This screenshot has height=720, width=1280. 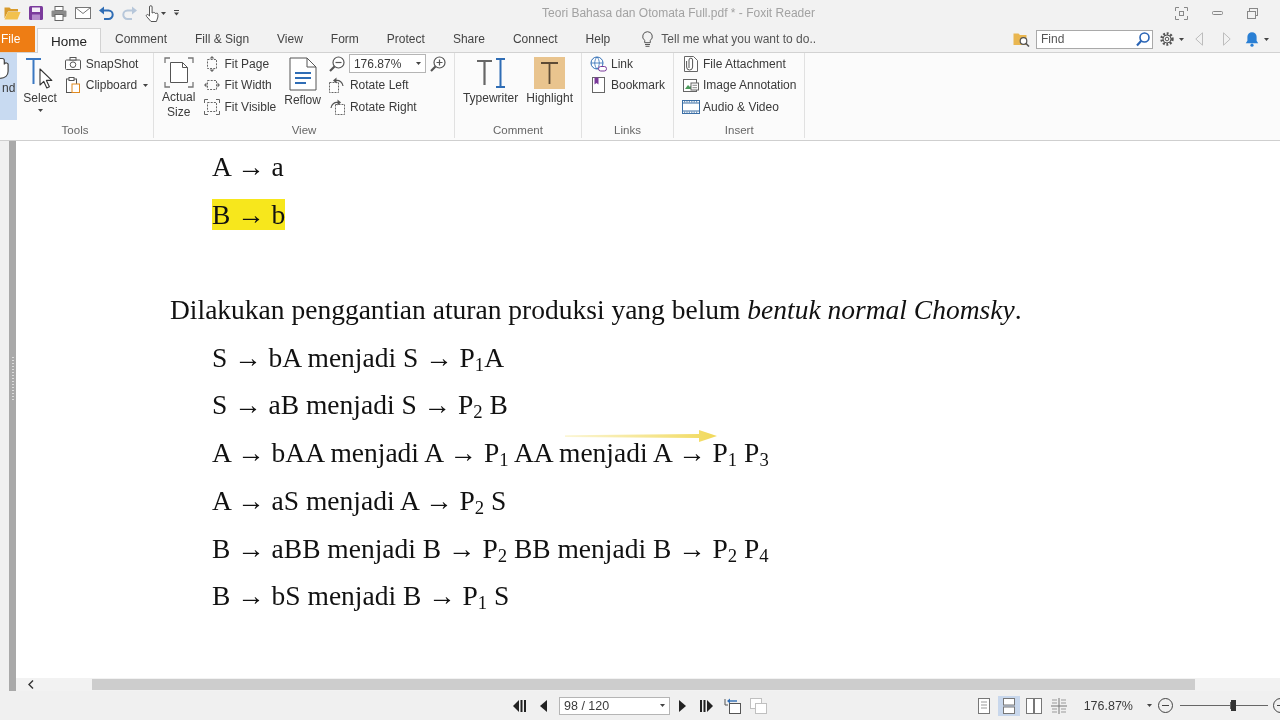 I want to click on save-icon, so click(x=36, y=13).